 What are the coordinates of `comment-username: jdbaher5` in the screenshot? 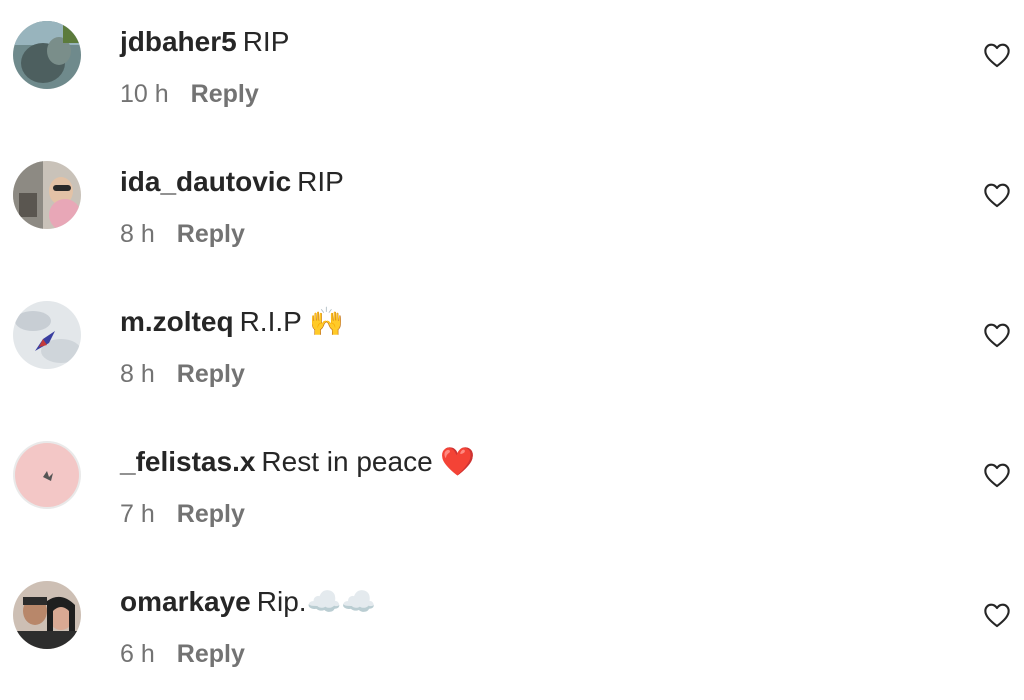 It's located at (178, 41).